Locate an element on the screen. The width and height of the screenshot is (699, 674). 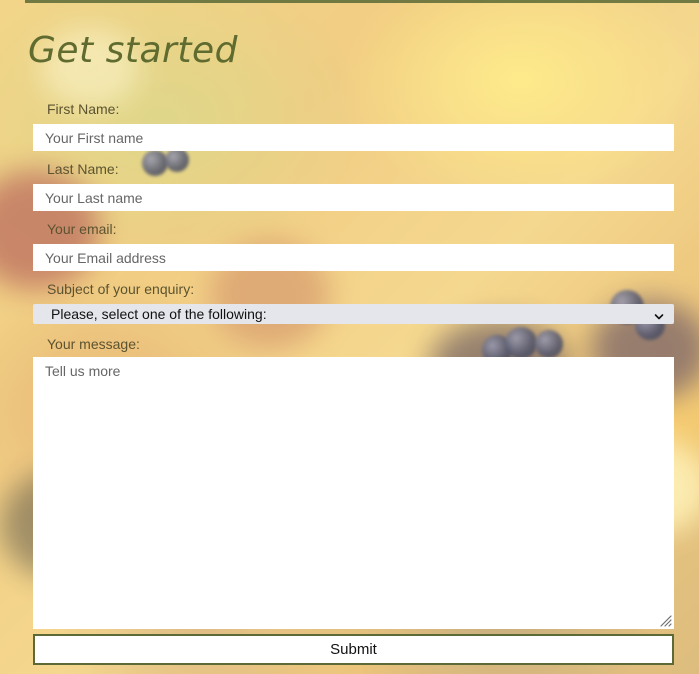
subject-select: Please, select one of the following: is located at coordinates (353, 314).